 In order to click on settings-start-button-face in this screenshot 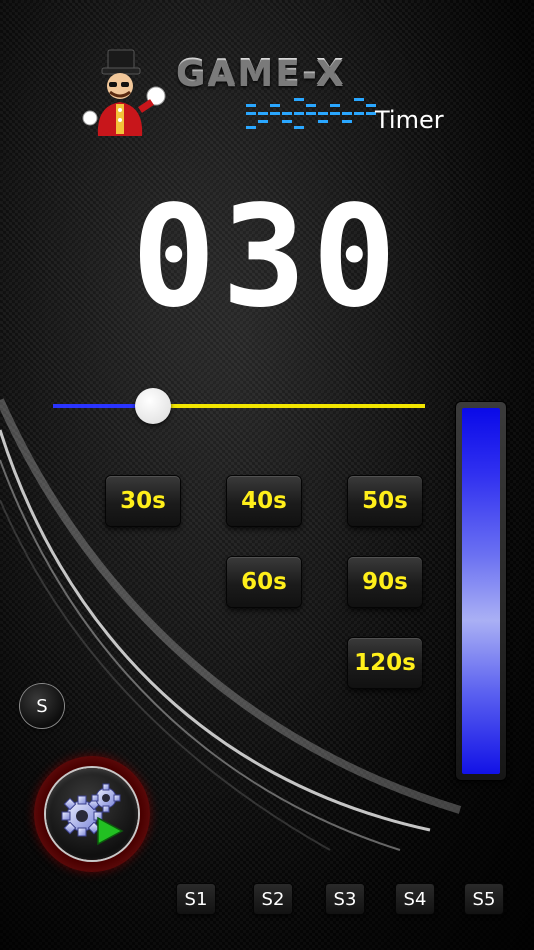, I will do `click(92, 814)`.